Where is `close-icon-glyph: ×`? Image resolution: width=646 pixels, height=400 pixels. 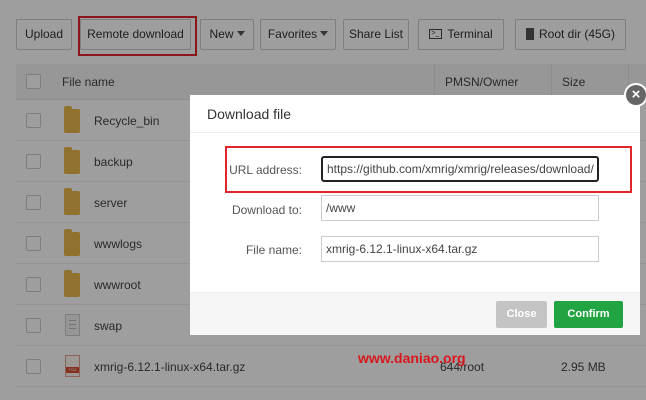 close-icon-glyph: × is located at coordinates (636, 95).